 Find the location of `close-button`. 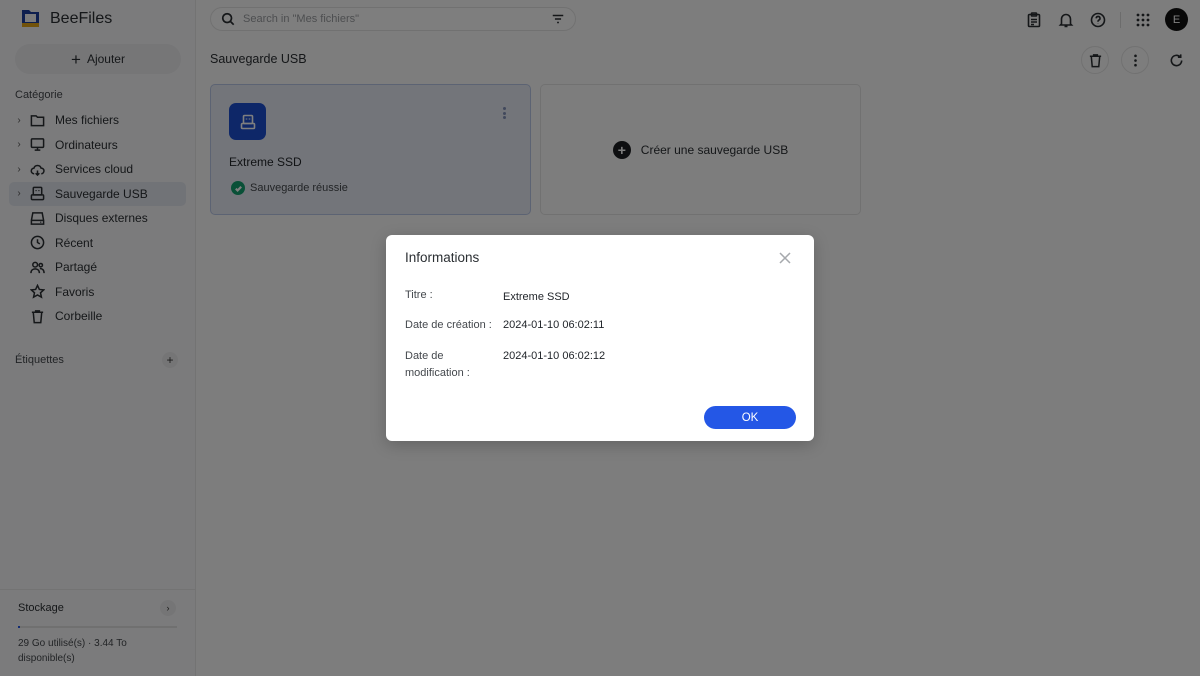

close-button is located at coordinates (785, 258).